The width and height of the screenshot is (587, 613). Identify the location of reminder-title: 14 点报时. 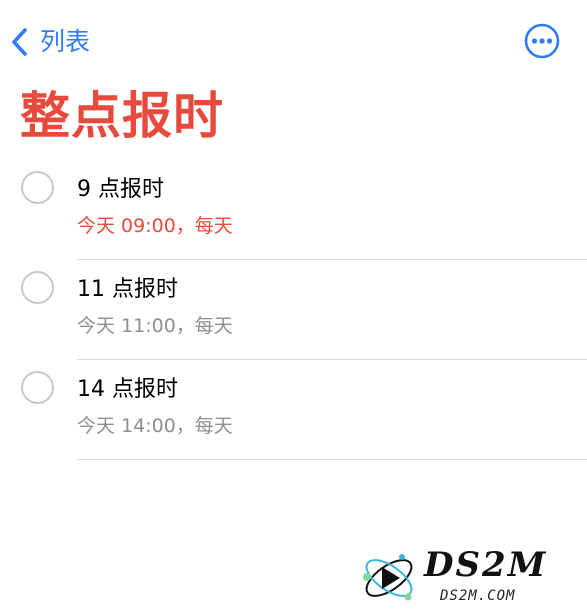
(127, 389).